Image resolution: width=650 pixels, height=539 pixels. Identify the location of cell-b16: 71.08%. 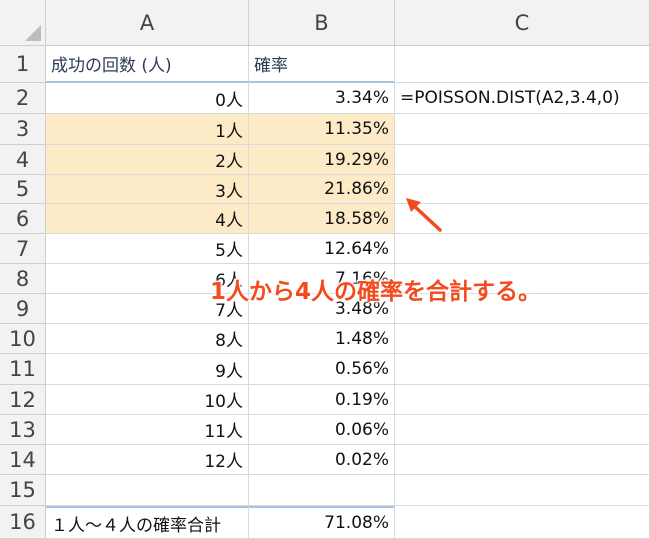
(322, 522).